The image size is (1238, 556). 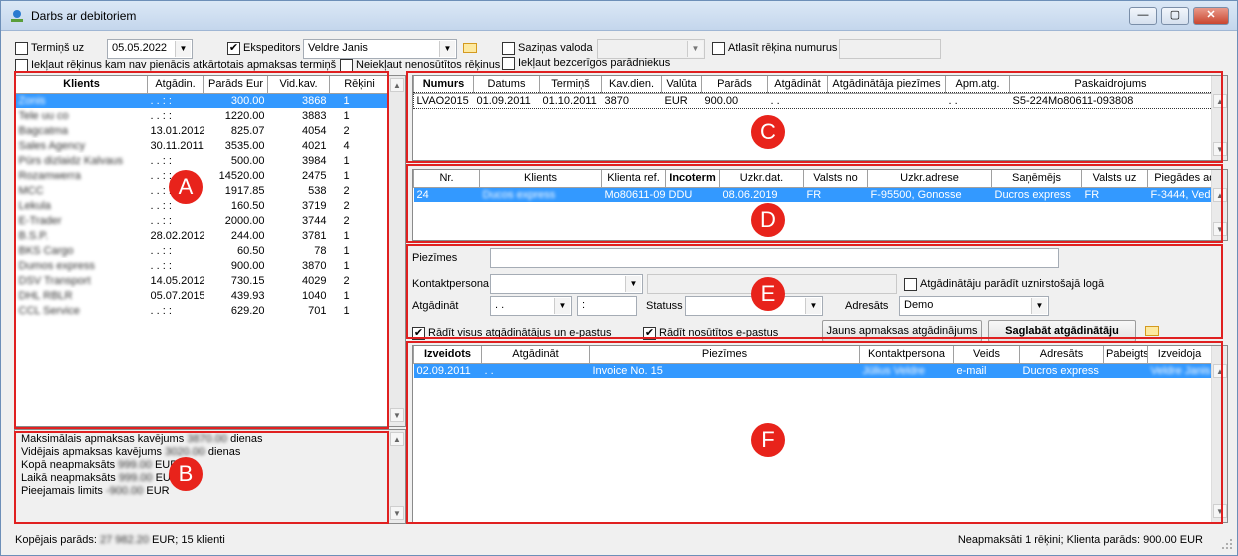 What do you see at coordinates (768, 440) in the screenshot?
I see `marker-f: F` at bounding box center [768, 440].